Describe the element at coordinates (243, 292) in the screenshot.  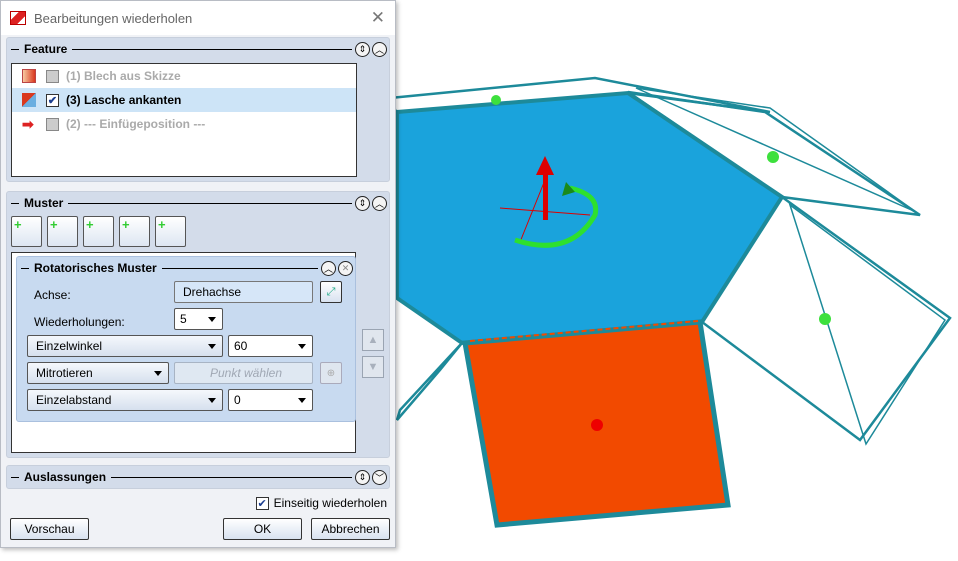
I see `axis-field: Drehachse` at that location.